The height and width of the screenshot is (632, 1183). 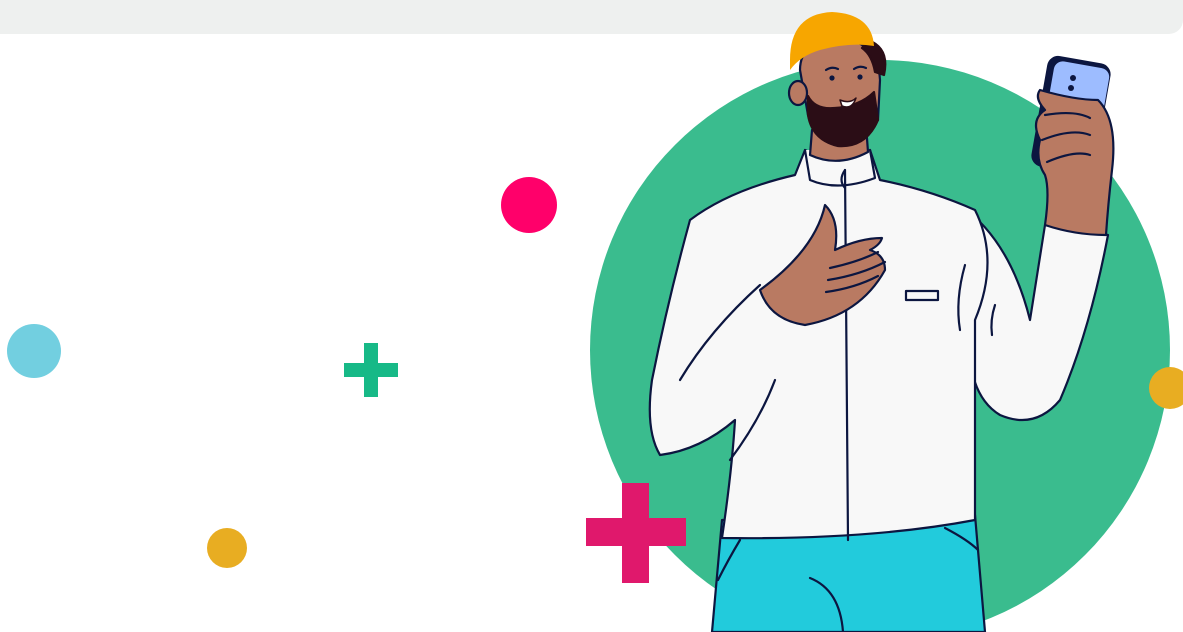 I want to click on blue-dot-icon, so click(x=34, y=351).